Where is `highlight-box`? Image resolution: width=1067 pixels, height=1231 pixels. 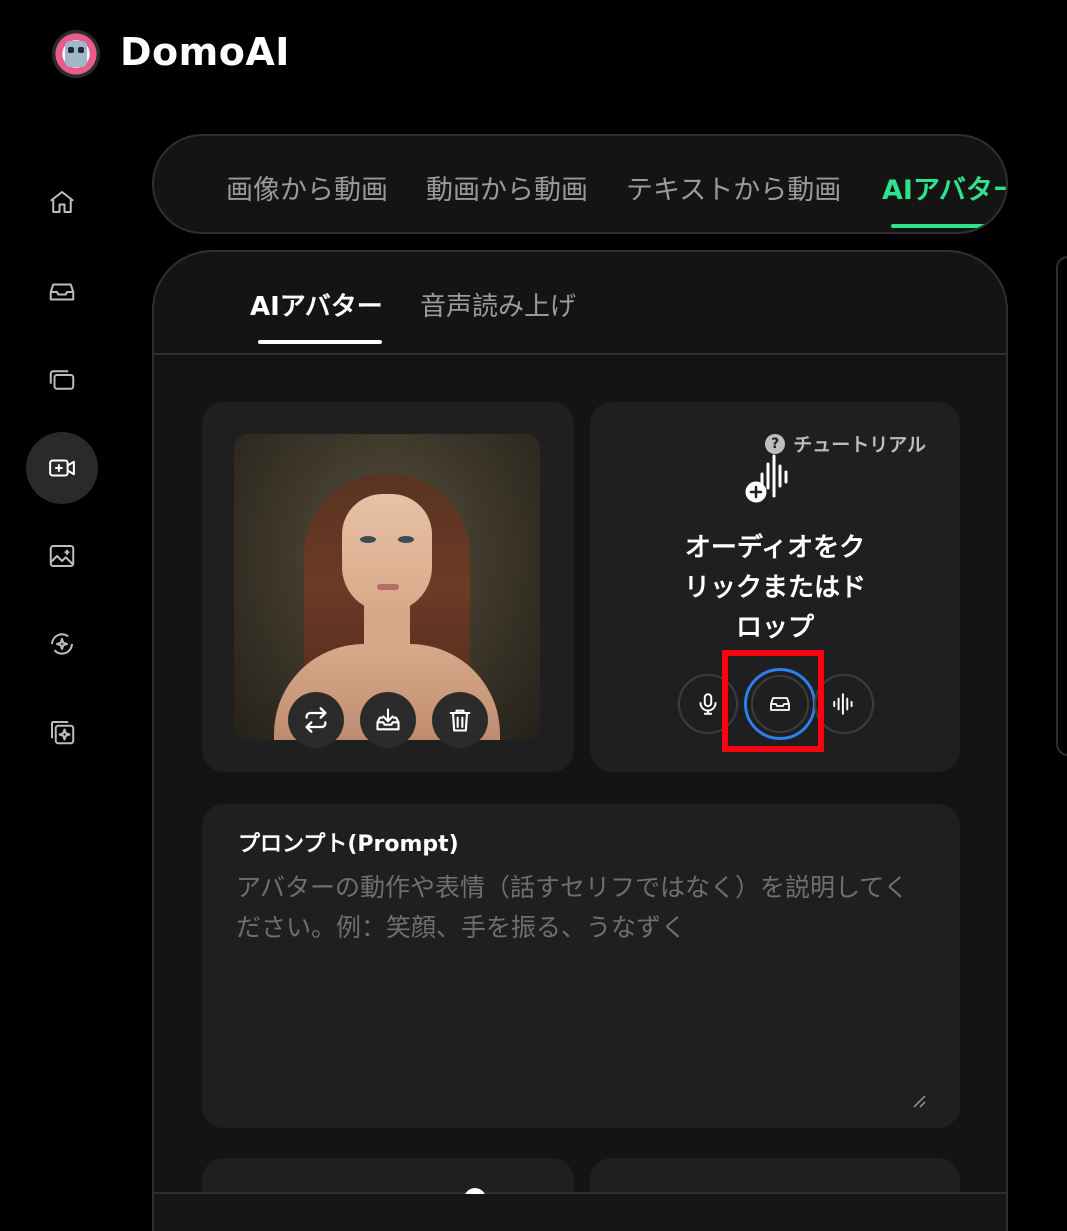
highlight-box is located at coordinates (773, 701).